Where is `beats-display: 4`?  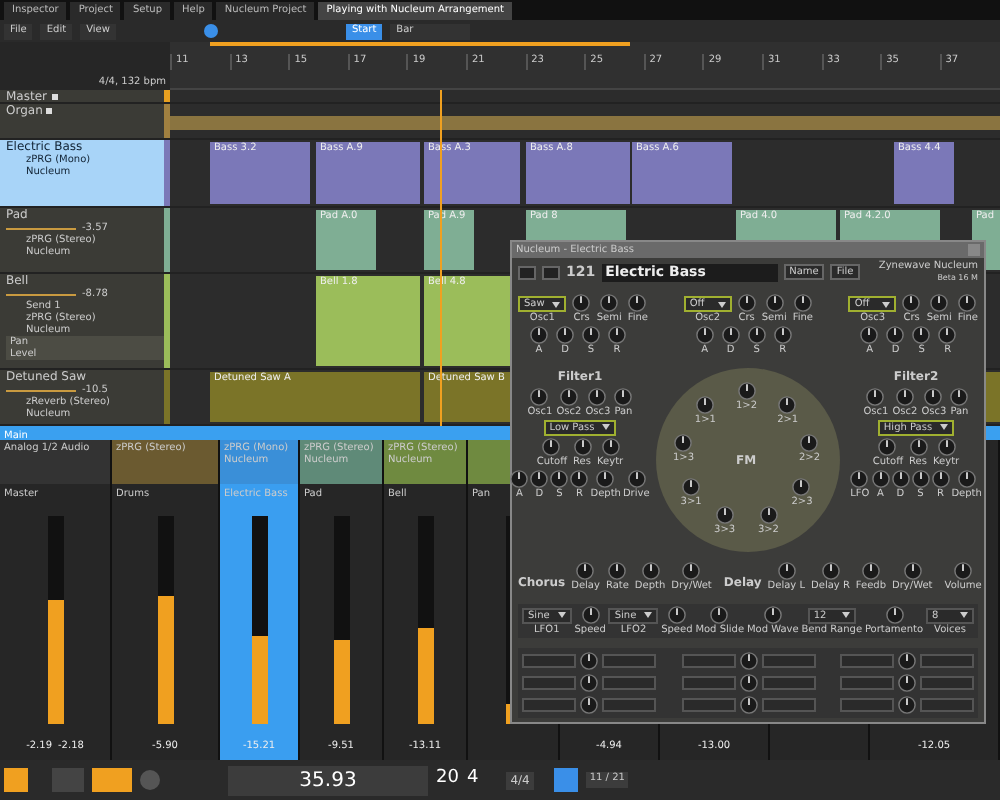 beats-display: 4 is located at coordinates (472, 779).